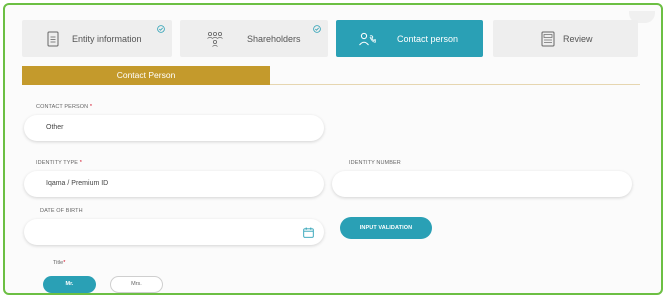 Image resolution: width=666 pixels, height=298 pixels. Describe the element at coordinates (69, 284) in the screenshot. I see `title-option-mr: Mr.` at that location.